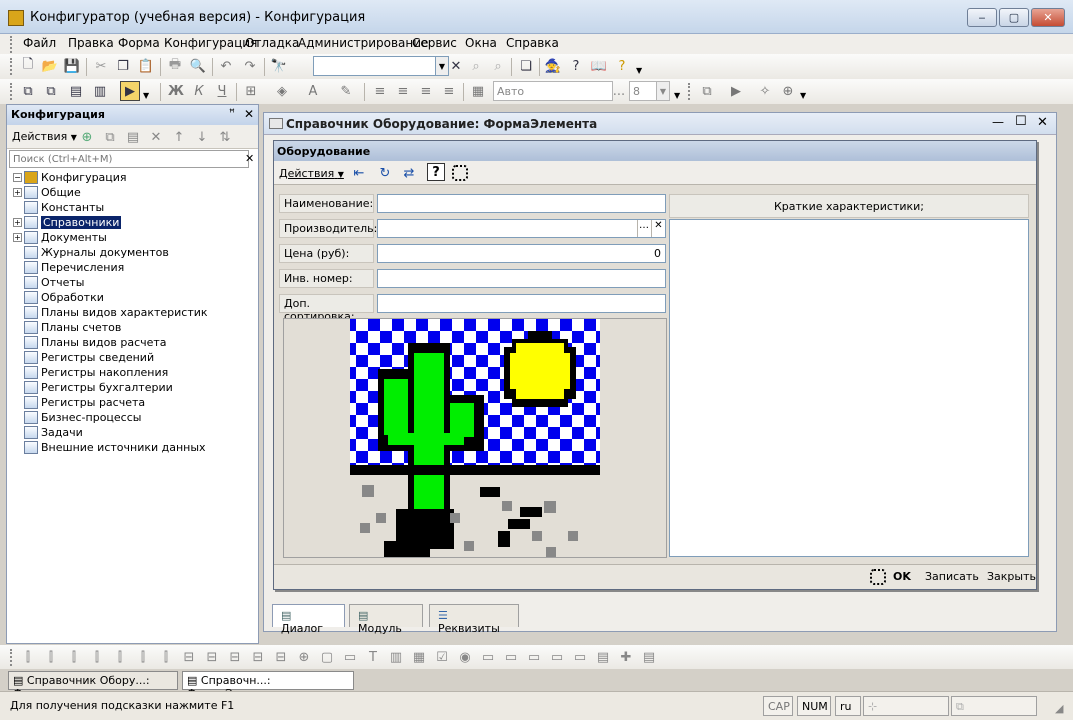  Describe the element at coordinates (434, 43) in the screenshot. I see `menu-service: Сервис` at that location.